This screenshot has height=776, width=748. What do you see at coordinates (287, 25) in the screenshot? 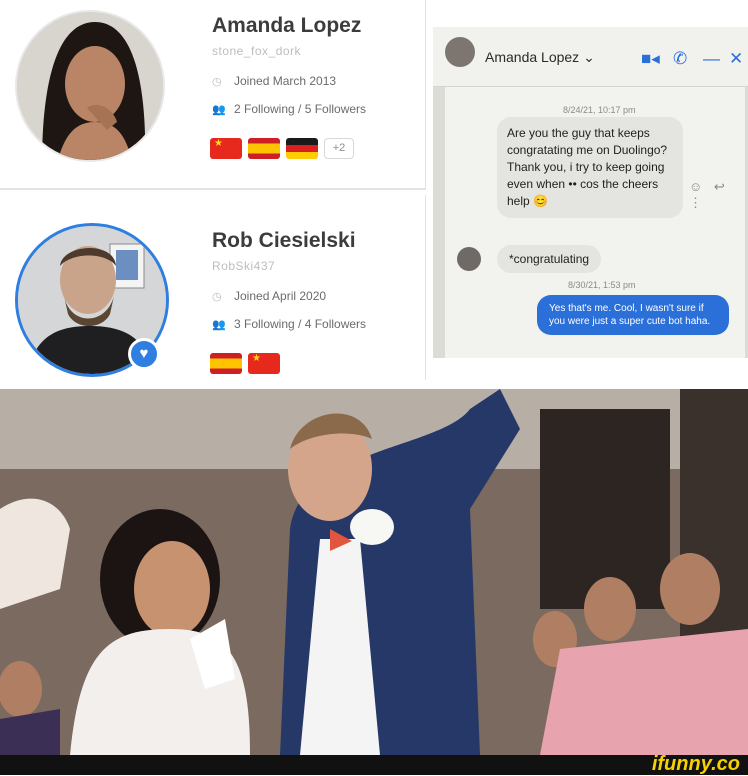
I see `profile-name: Amanda Lopez` at bounding box center [287, 25].